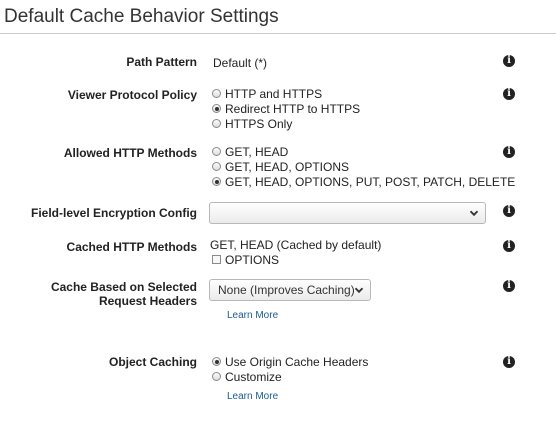  Describe the element at coordinates (259, 123) in the screenshot. I see `radio-label: HTTPS Only` at that location.